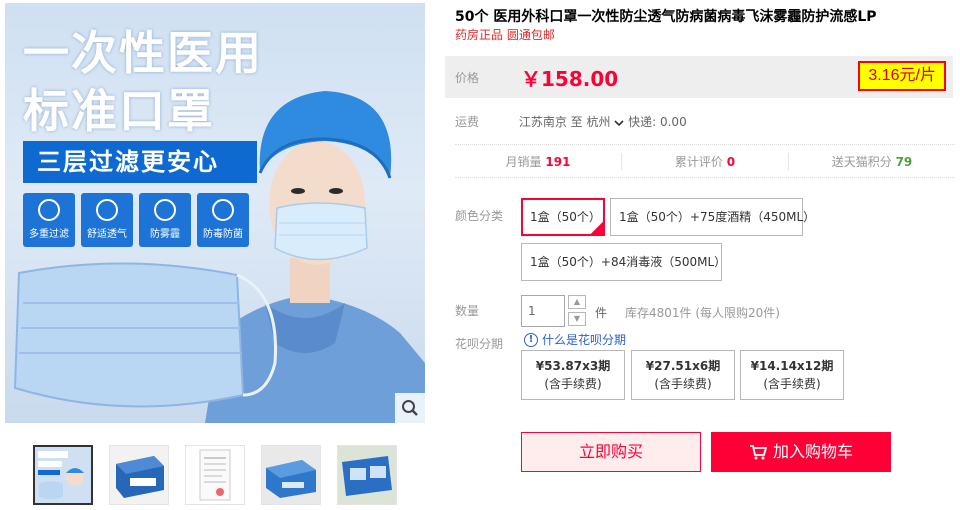 This screenshot has width=960, height=510. Describe the element at coordinates (657, 122) in the screenshot. I see `shipping-fee: 快递: 0.00` at that location.